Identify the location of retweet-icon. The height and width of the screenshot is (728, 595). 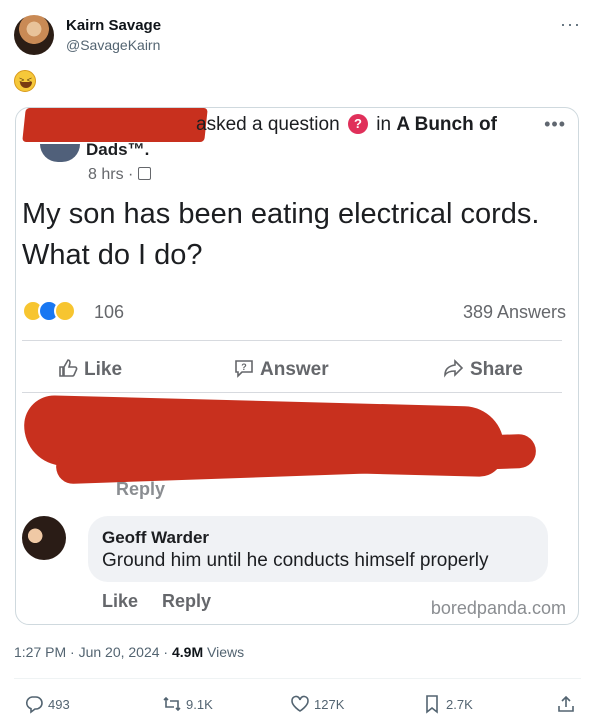
(172, 704).